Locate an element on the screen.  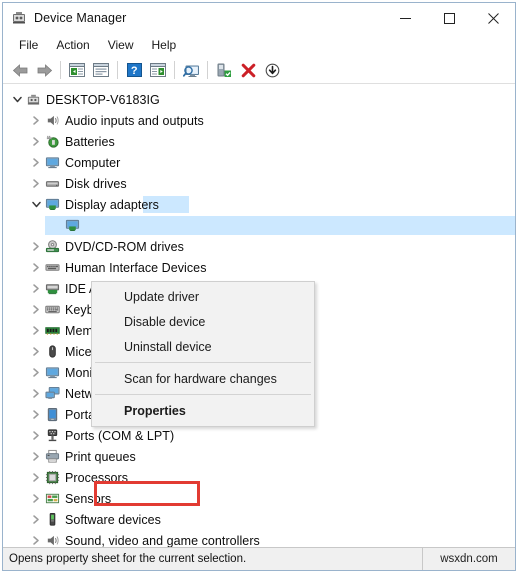
properties-button is located at coordinates (101, 70).